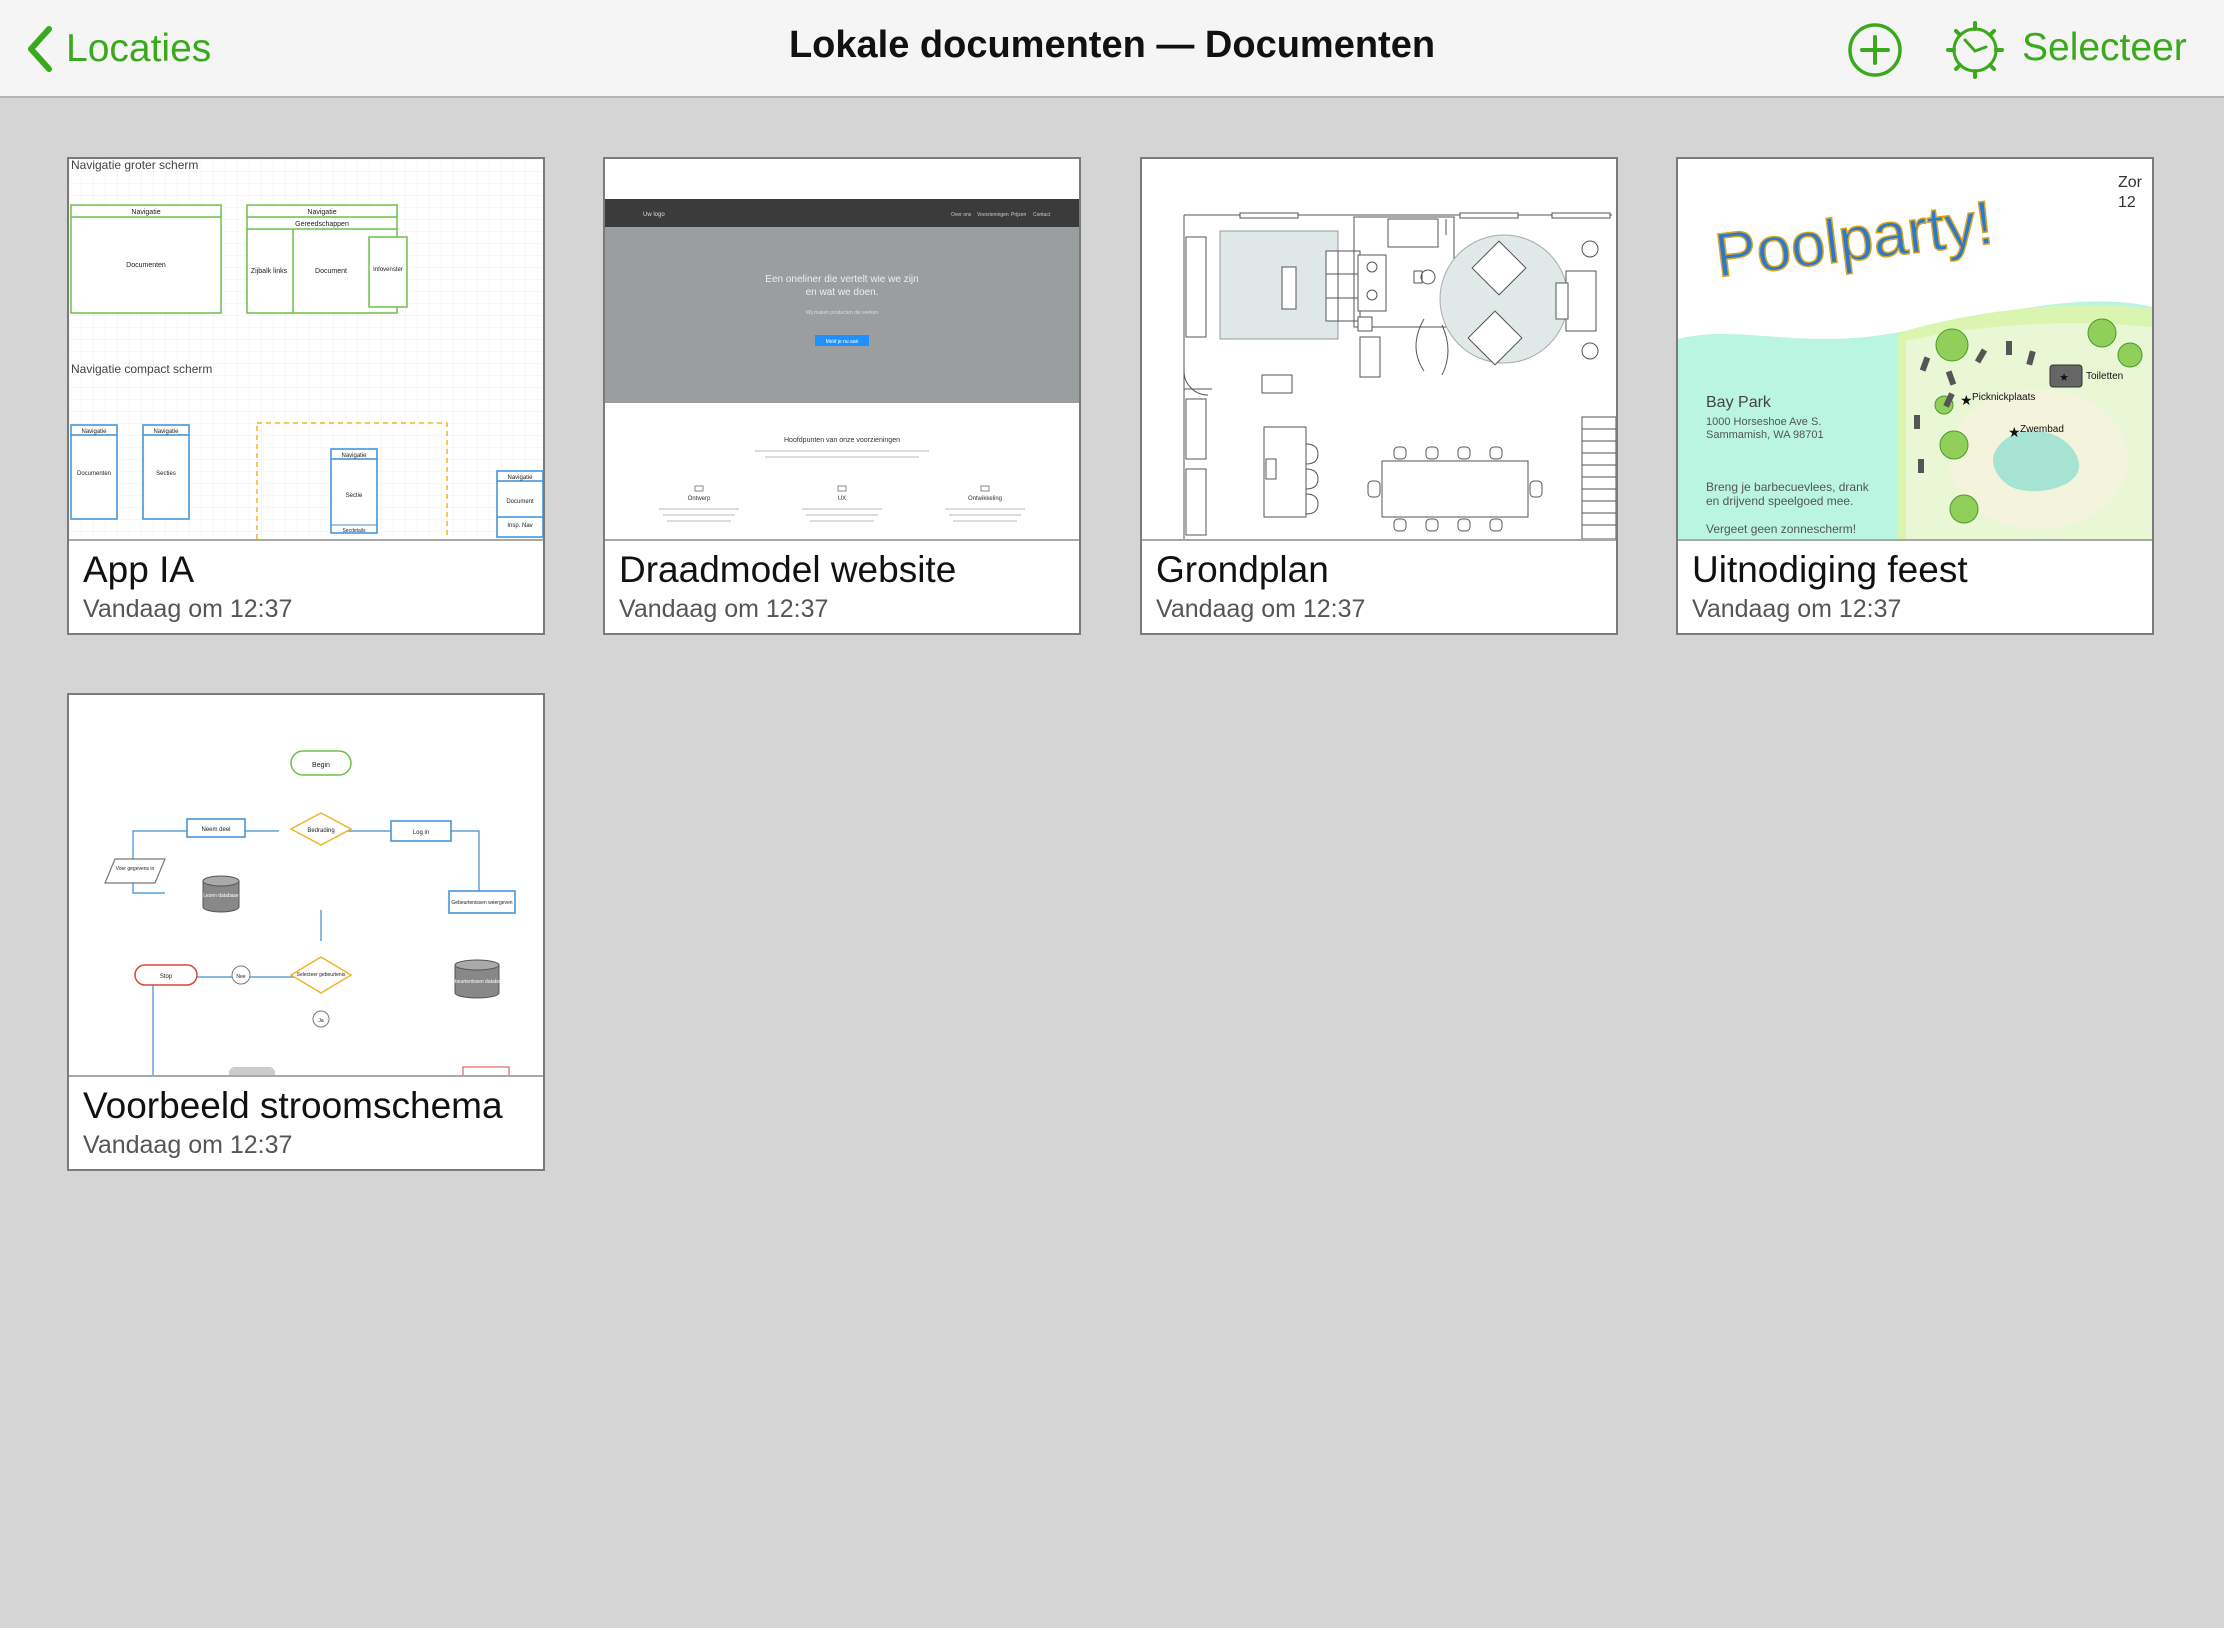  Describe the element at coordinates (842, 313) in the screenshot. I see `thumb-label: Wij maken producten die werken` at that location.